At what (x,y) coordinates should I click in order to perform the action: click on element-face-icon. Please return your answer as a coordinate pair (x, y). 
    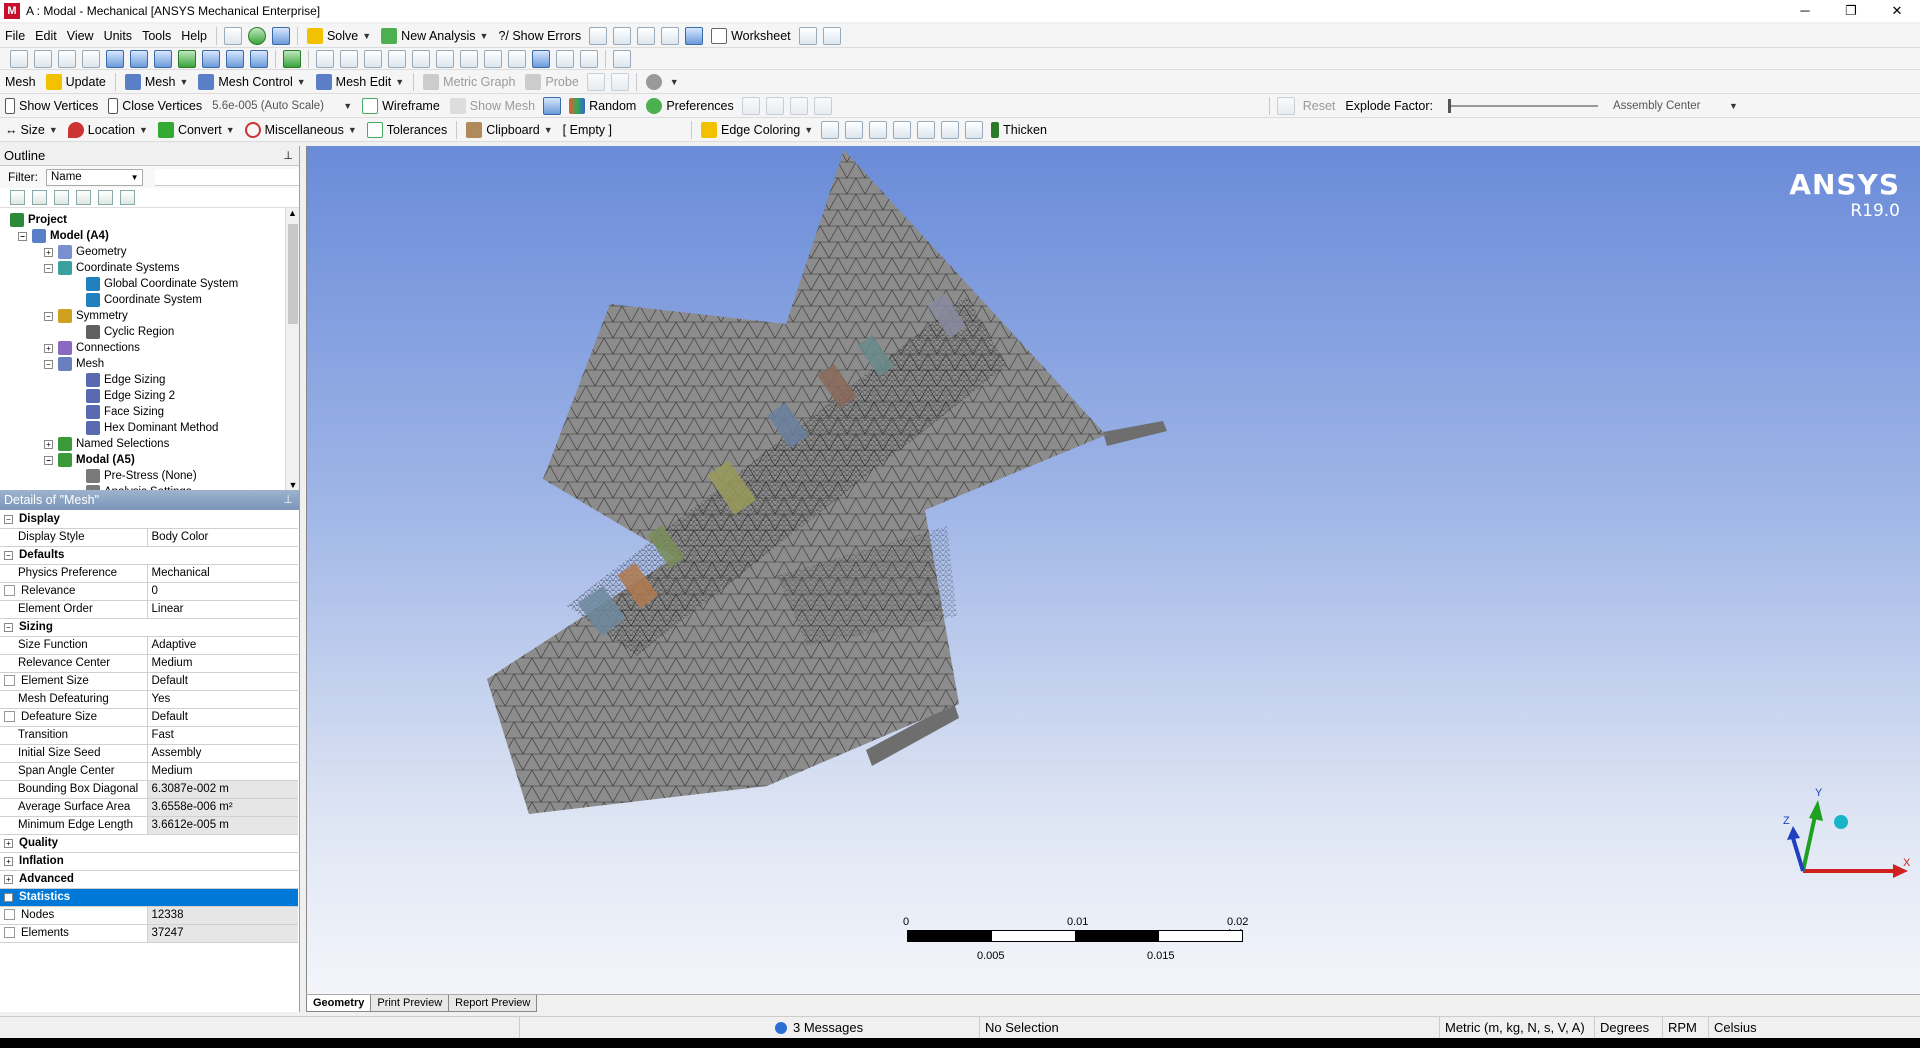
    Looking at the image, I should click on (235, 58).